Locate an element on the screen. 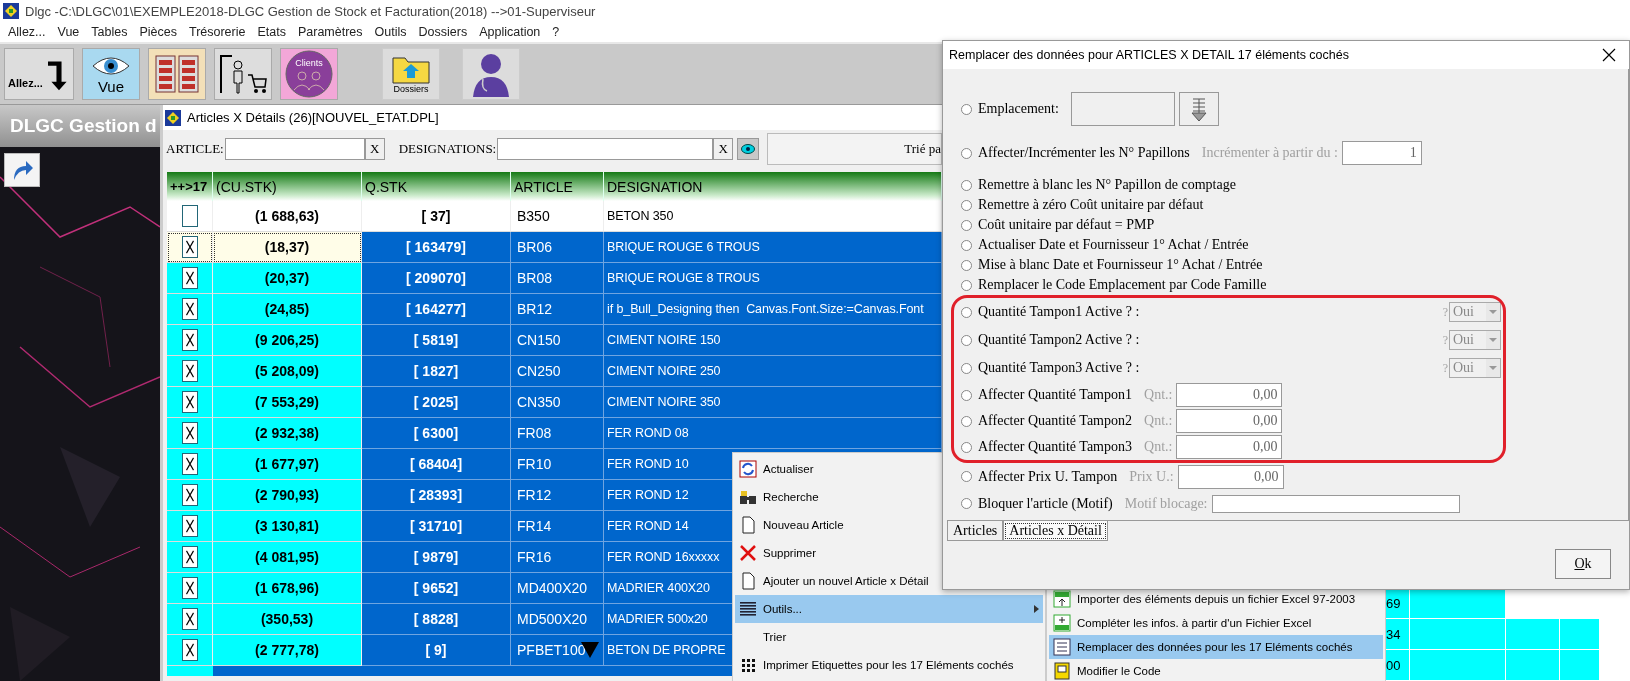 The height and width of the screenshot is (681, 1630). option-label: Quantité Tampon1 Active ? : is located at coordinates (1059, 312).